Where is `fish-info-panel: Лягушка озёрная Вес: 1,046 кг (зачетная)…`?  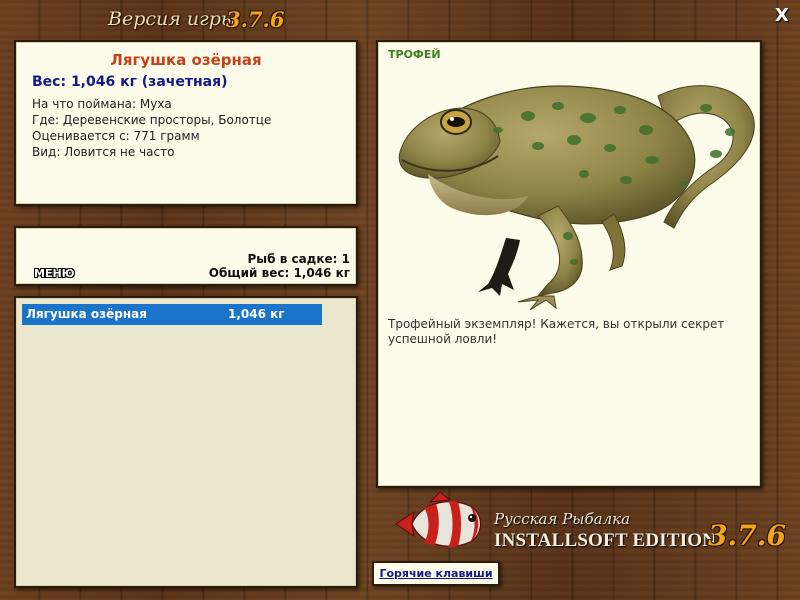
fish-info-panel: Лягушка озёрная Вес: 1,046 кг (зачетная)… is located at coordinates (186, 123).